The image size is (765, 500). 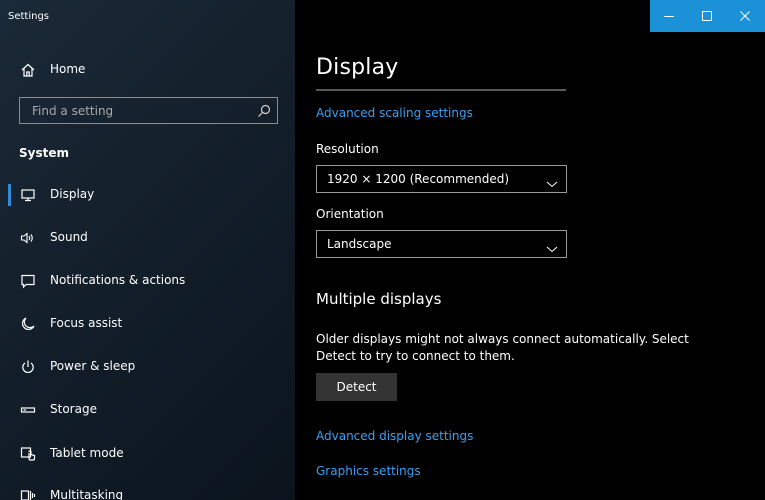 I want to click on resolution-dropdown: 1920 × 1200 (Recommended), so click(x=441, y=179).